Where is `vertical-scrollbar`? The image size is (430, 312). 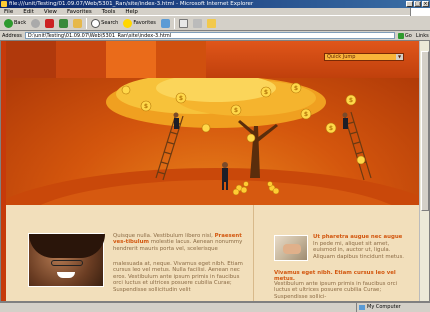
vertical-scrollbar is located at coordinates (424, 171).